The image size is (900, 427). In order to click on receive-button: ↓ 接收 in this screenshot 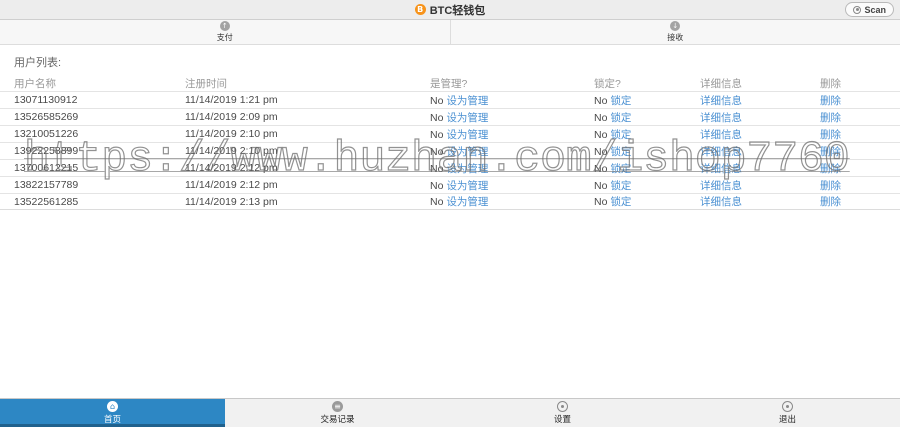, I will do `click(675, 32)`.